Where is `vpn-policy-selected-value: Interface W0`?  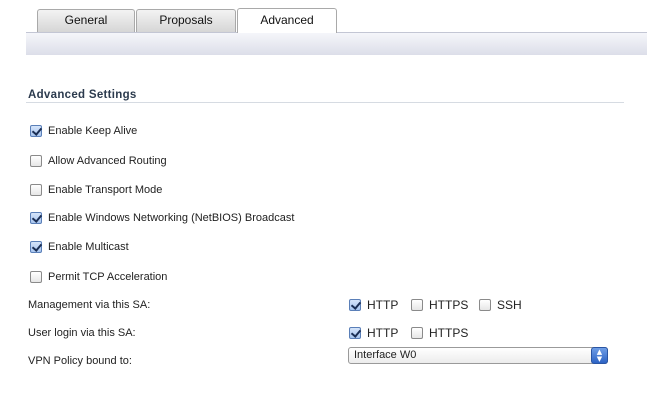 vpn-policy-selected-value: Interface W0 is located at coordinates (385, 355).